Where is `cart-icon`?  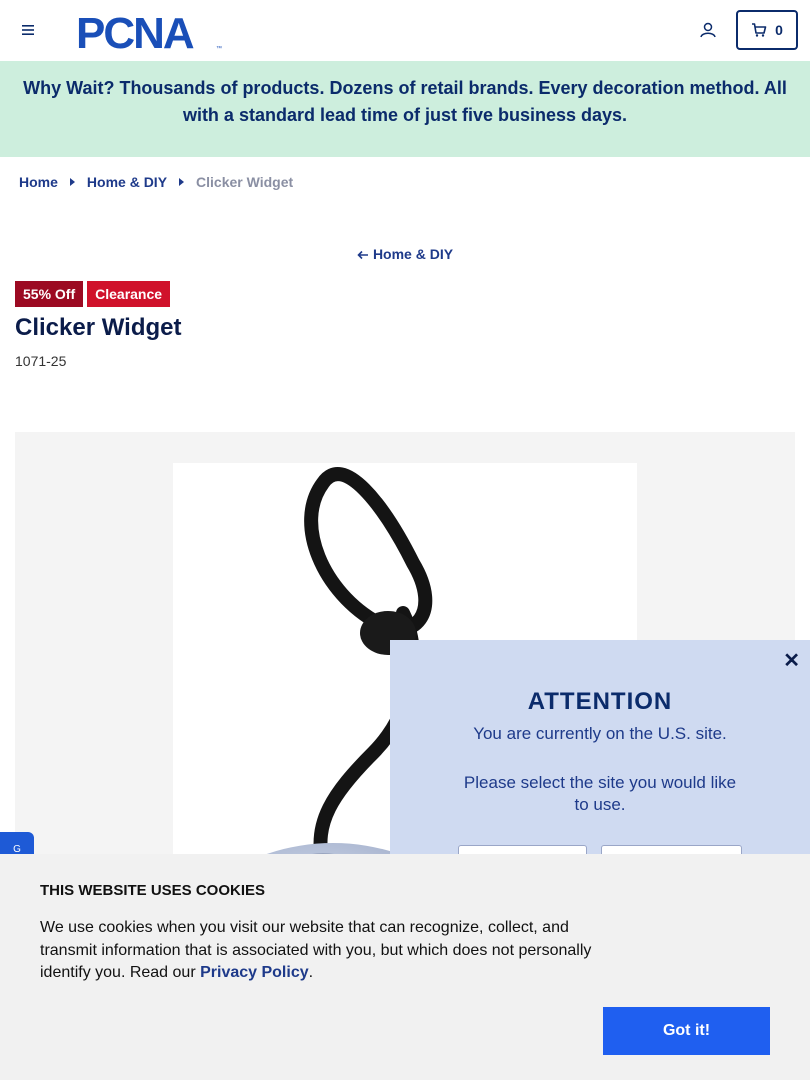 cart-icon is located at coordinates (759, 30).